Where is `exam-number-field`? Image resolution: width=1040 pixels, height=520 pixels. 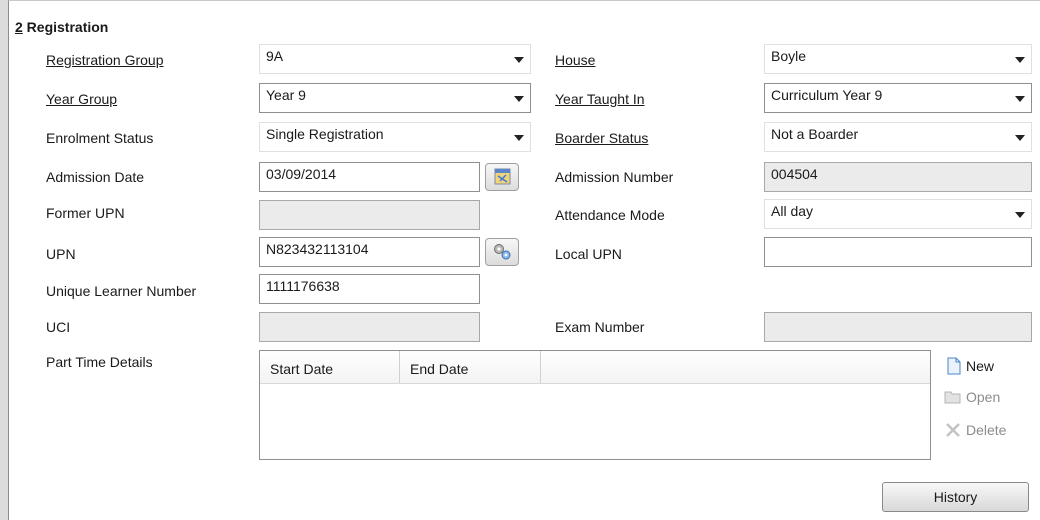 exam-number-field is located at coordinates (898, 327).